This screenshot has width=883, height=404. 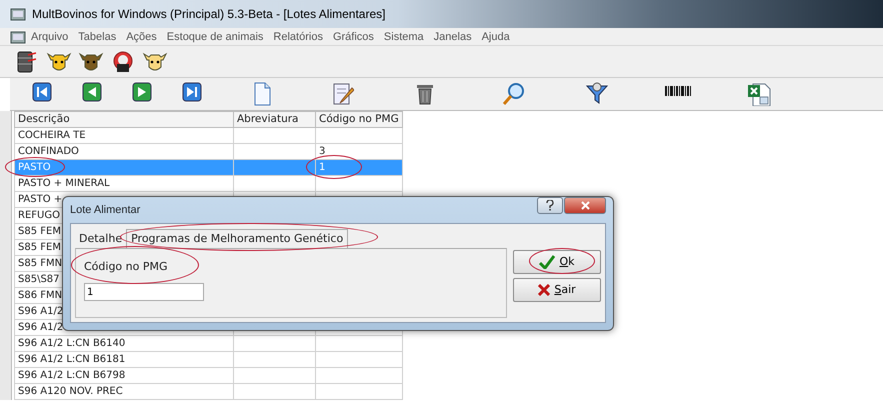 What do you see at coordinates (39, 279) in the screenshot?
I see `table-cell: S85\S87` at bounding box center [39, 279].